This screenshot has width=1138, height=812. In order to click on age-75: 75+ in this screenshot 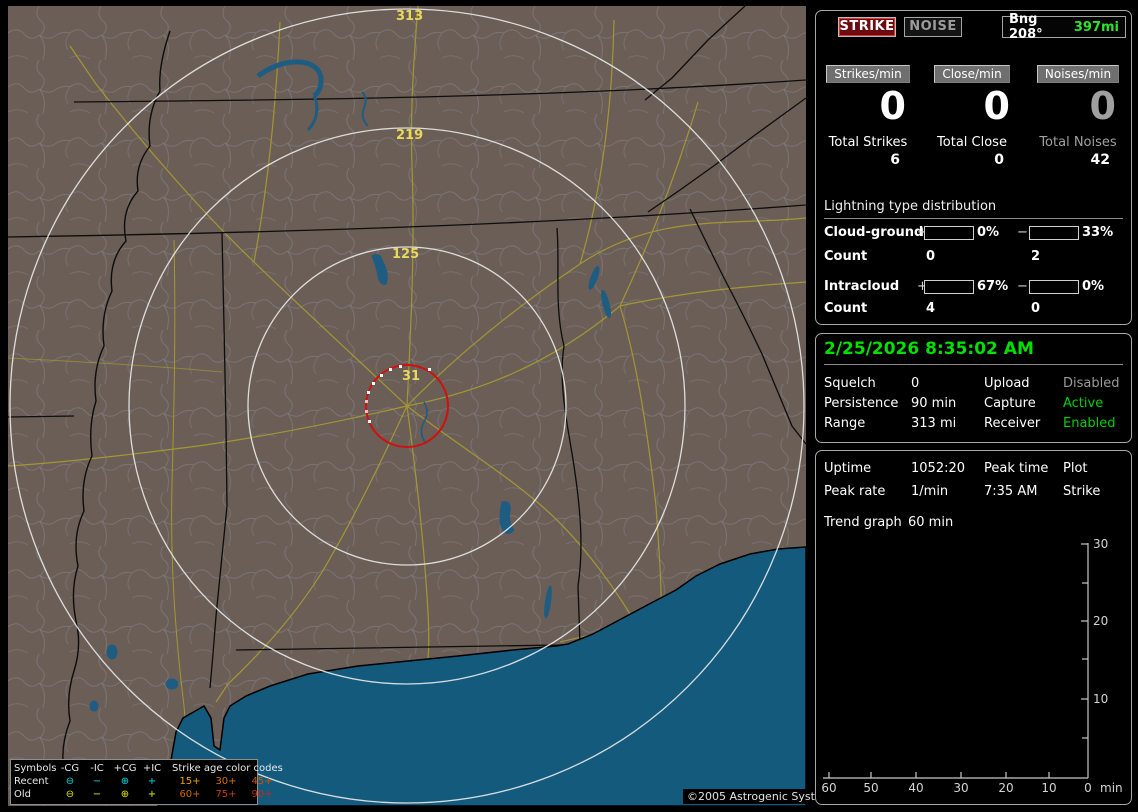, I will do `click(226, 794)`.